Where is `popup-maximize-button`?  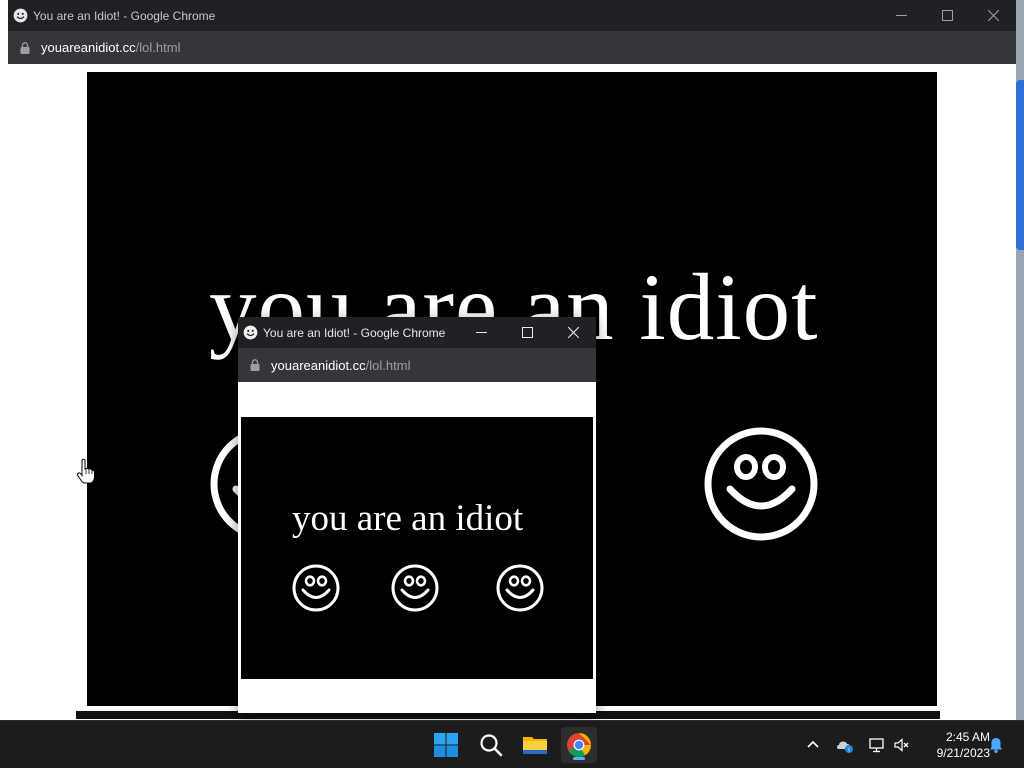
popup-maximize-button is located at coordinates (527, 332).